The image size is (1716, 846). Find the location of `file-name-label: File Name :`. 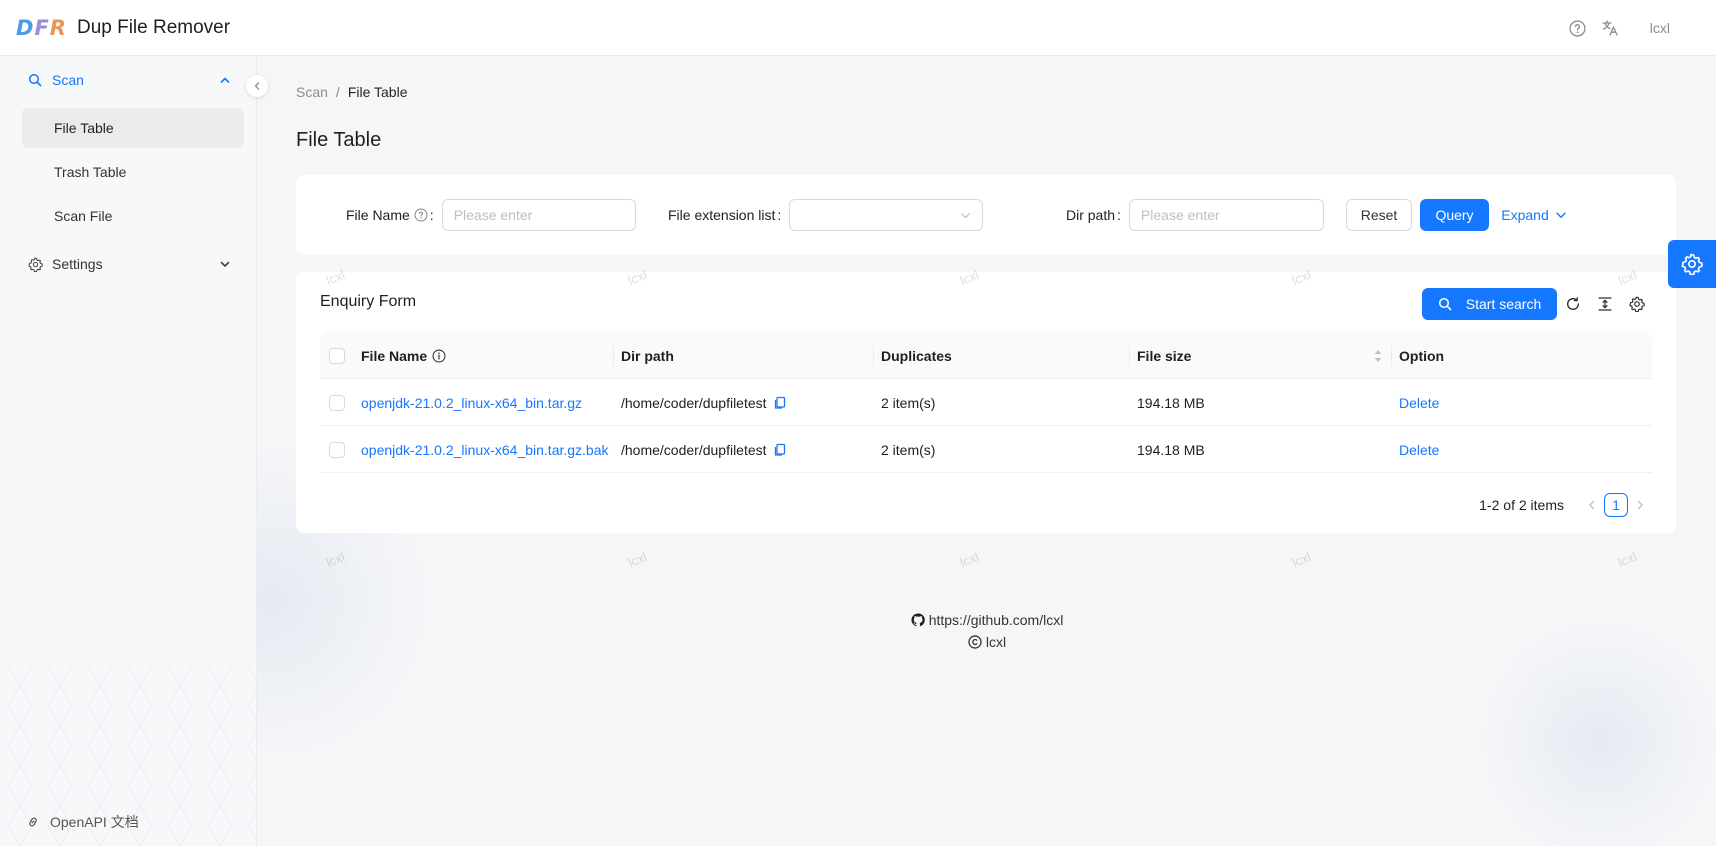

file-name-label: File Name : is located at coordinates (390, 215).